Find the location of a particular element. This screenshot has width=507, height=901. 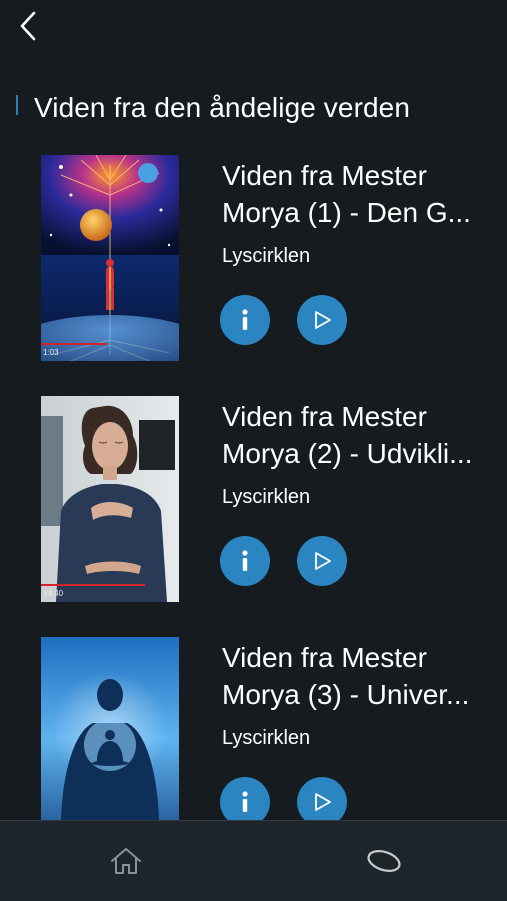

back-button is located at coordinates (28, 26).